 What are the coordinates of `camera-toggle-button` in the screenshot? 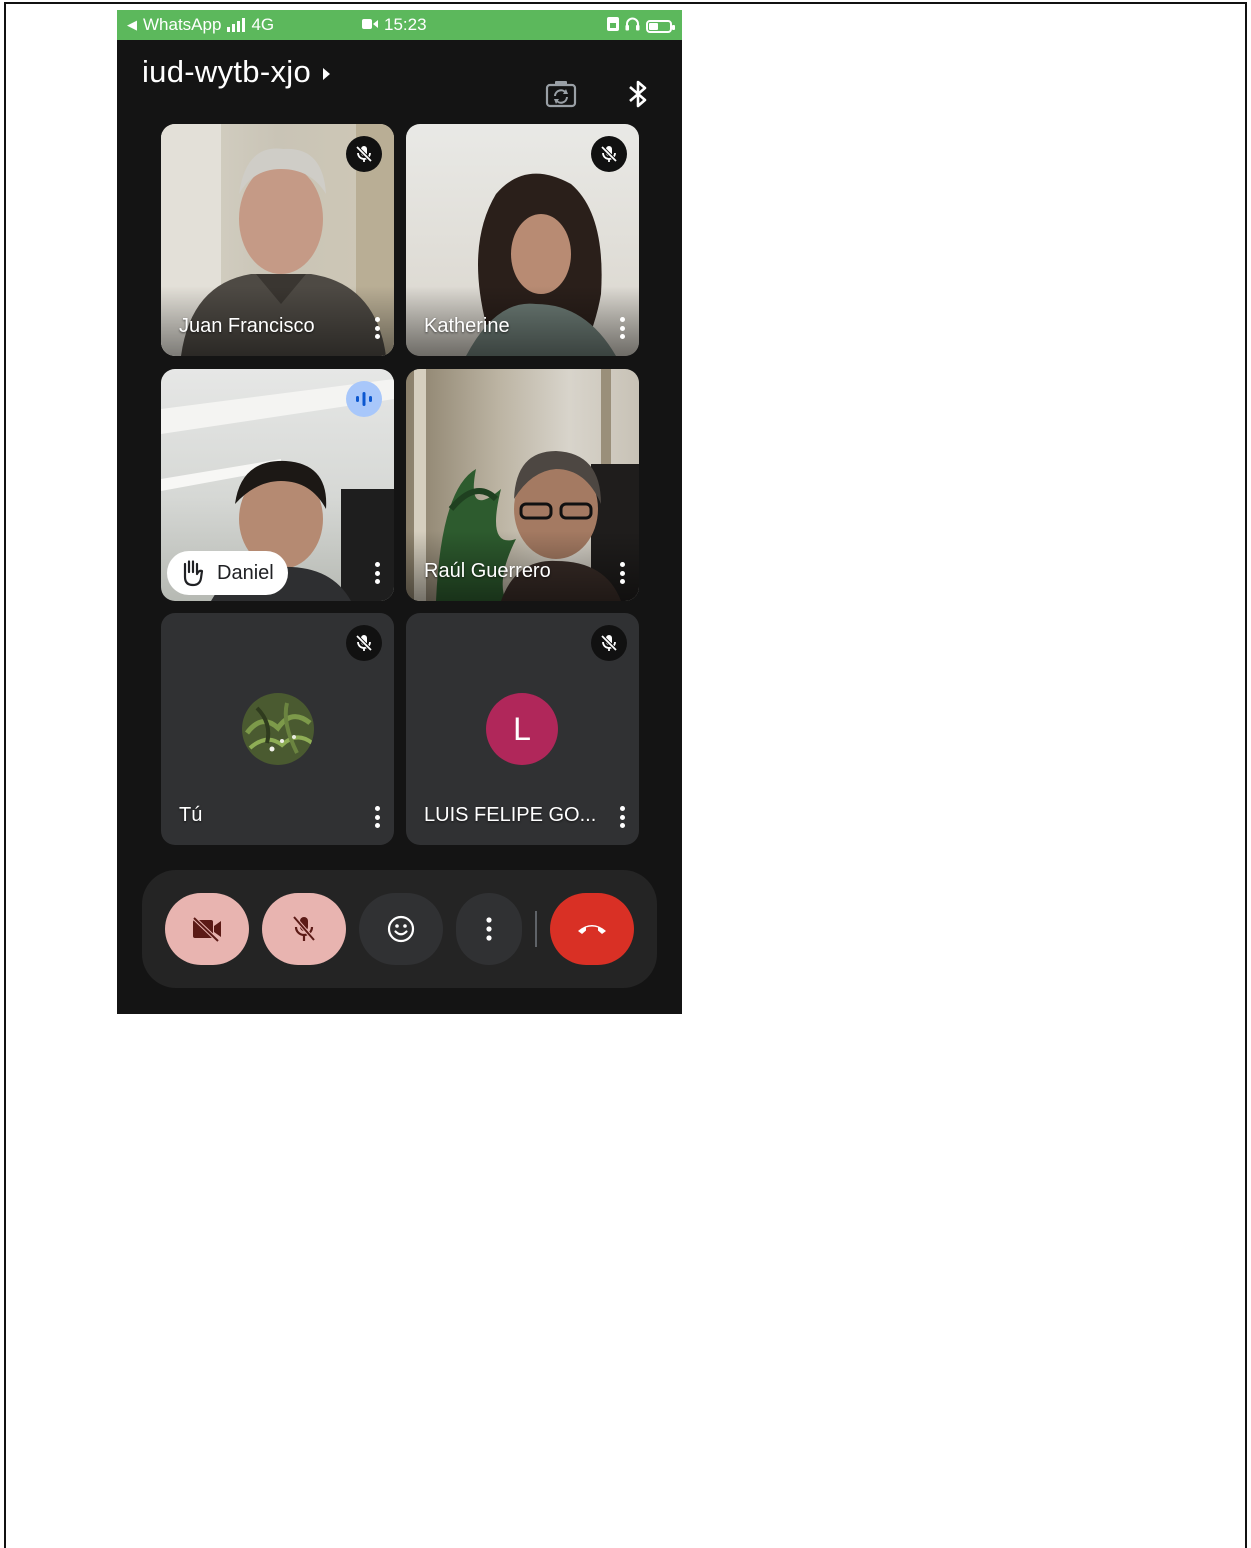 It's located at (207, 929).